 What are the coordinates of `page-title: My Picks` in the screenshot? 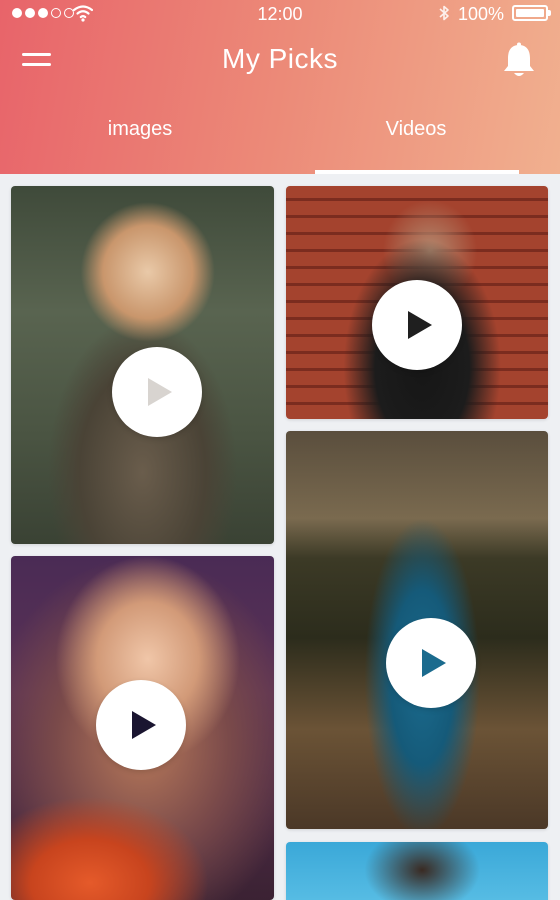 It's located at (280, 58).